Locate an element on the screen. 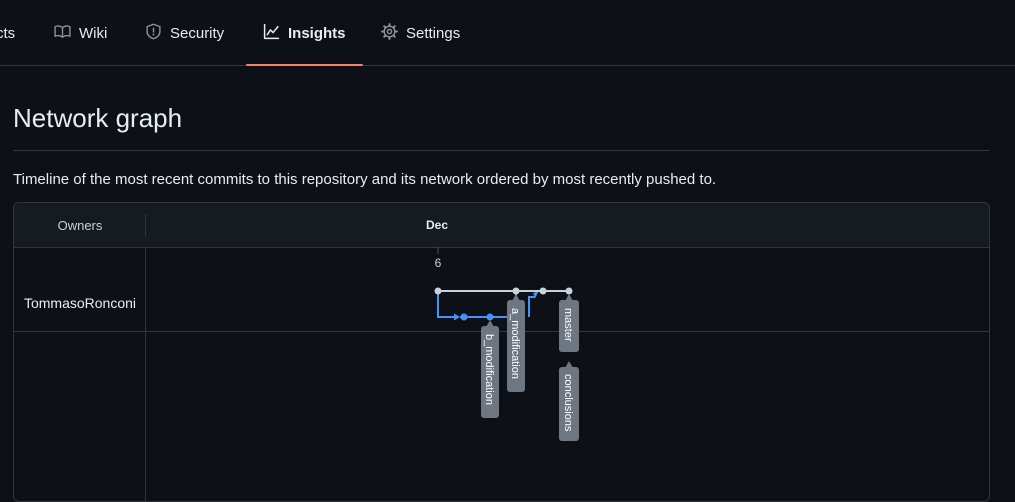  tab-wiki-label: Wiki is located at coordinates (93, 33).